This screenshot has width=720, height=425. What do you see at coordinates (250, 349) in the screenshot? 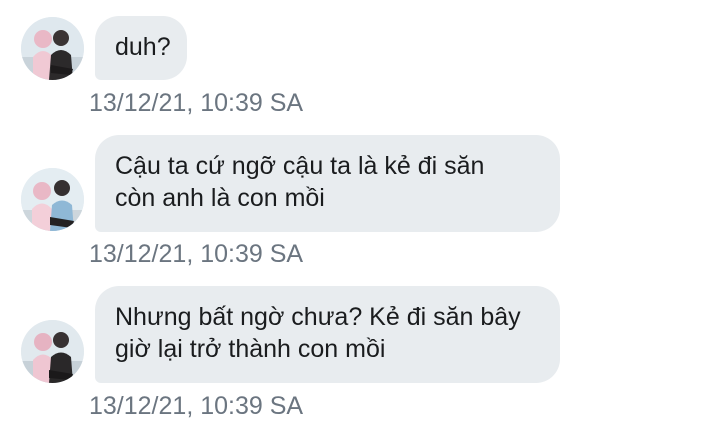
I see `message-text-line: giờ lại trở thành con mồi` at bounding box center [250, 349].